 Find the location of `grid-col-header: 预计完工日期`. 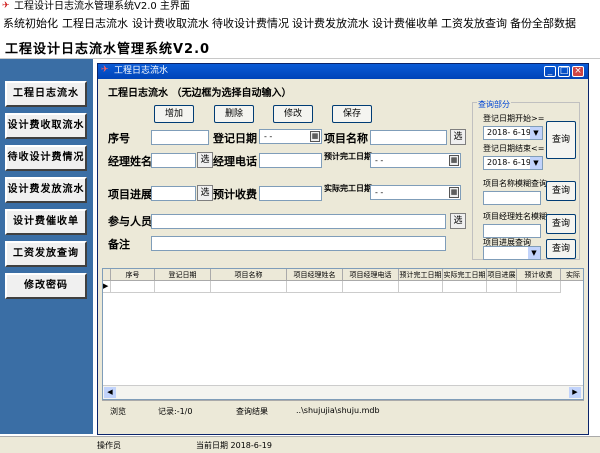

grid-col-header: 预计完工日期 is located at coordinates (421, 275).